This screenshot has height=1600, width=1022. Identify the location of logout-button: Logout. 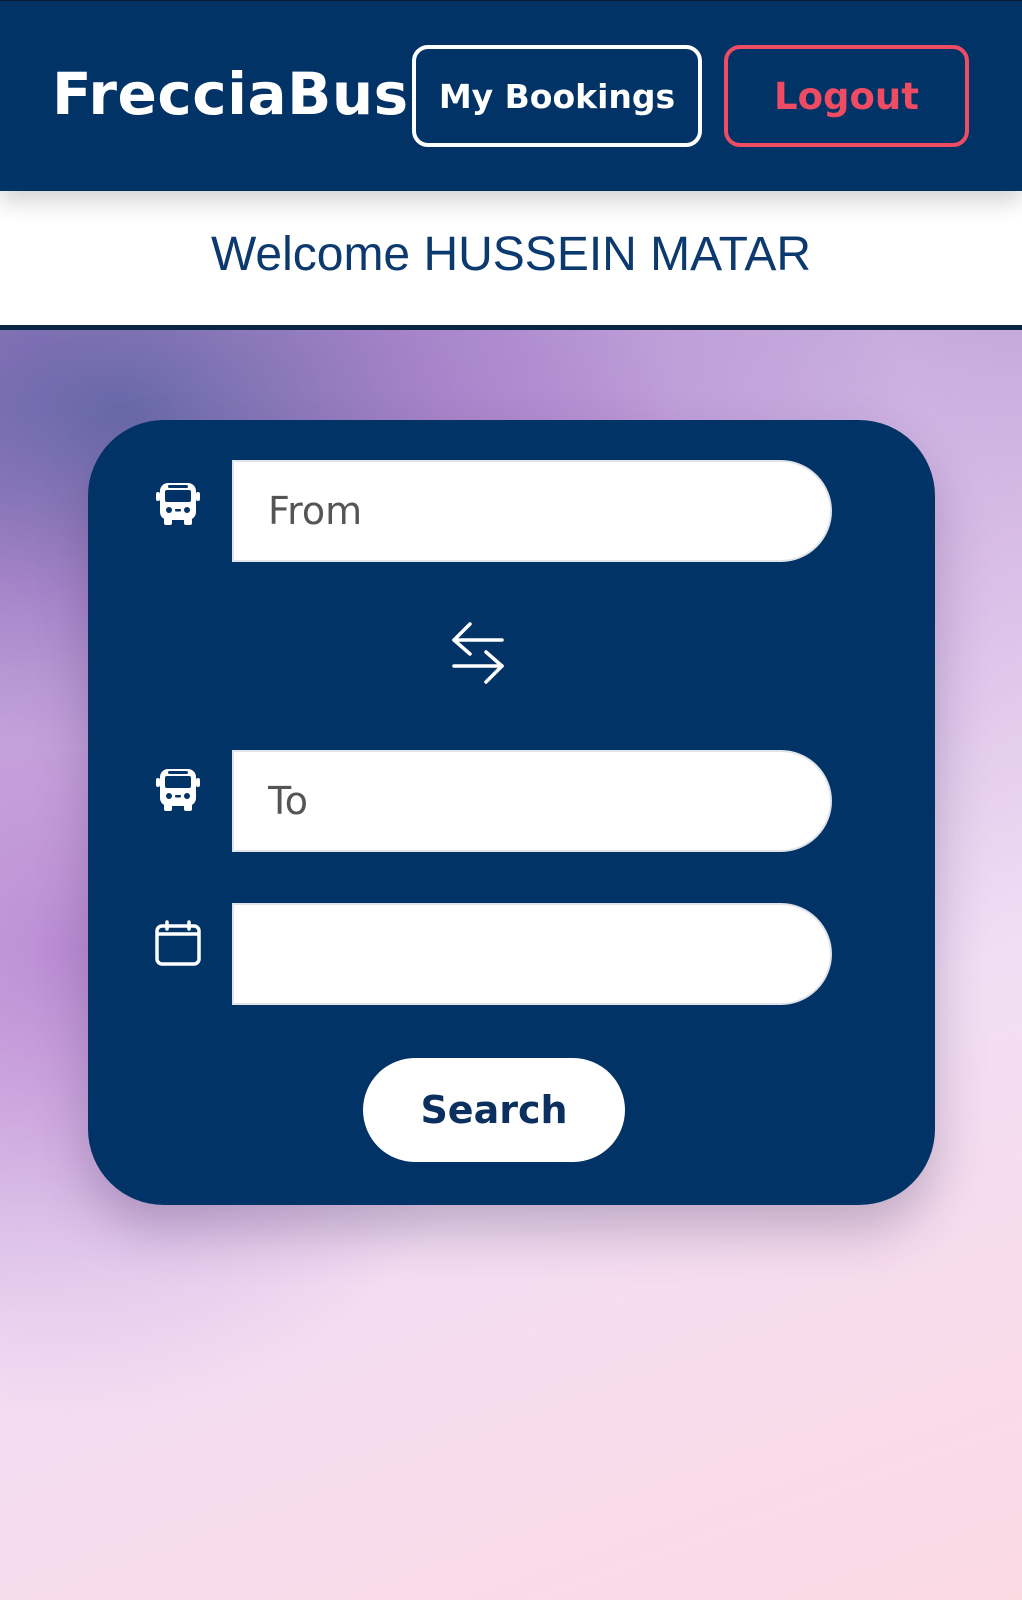
(846, 96).